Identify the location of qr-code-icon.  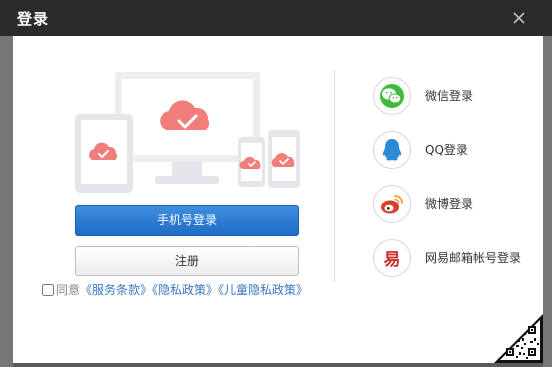
(518, 338).